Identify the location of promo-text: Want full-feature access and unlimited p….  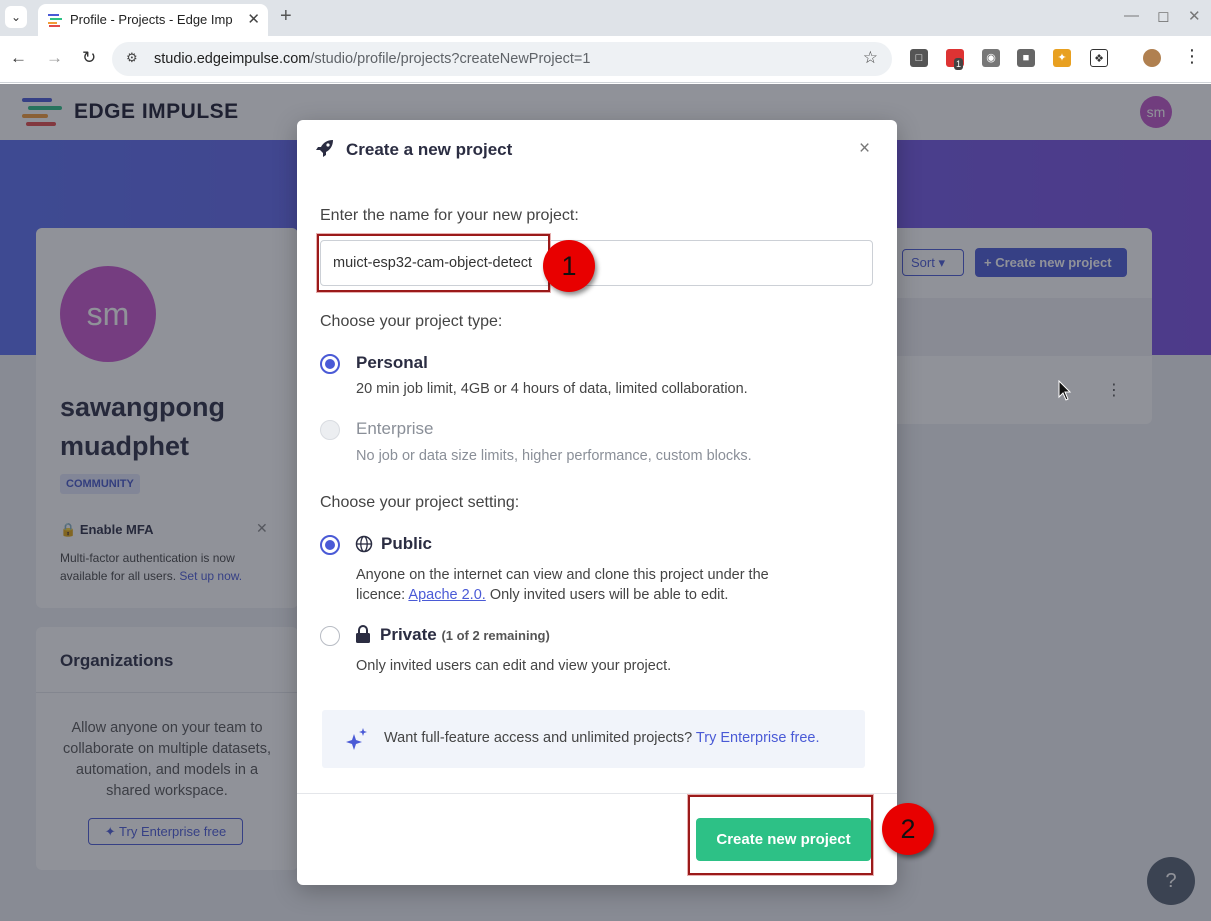
(602, 738).